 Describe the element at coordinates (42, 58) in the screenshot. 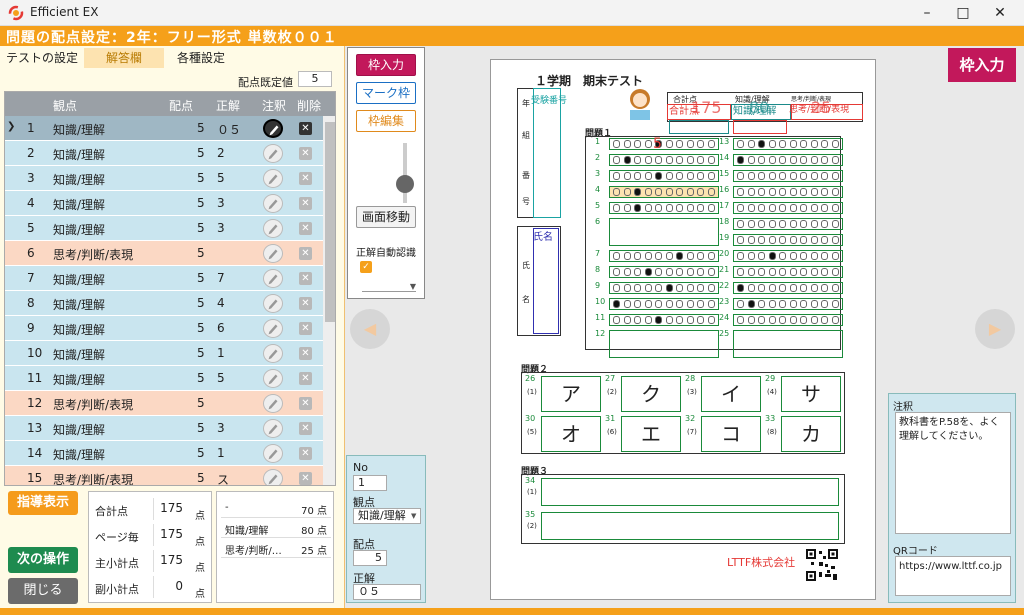

I see `tab-test-settings: テストの設定` at that location.